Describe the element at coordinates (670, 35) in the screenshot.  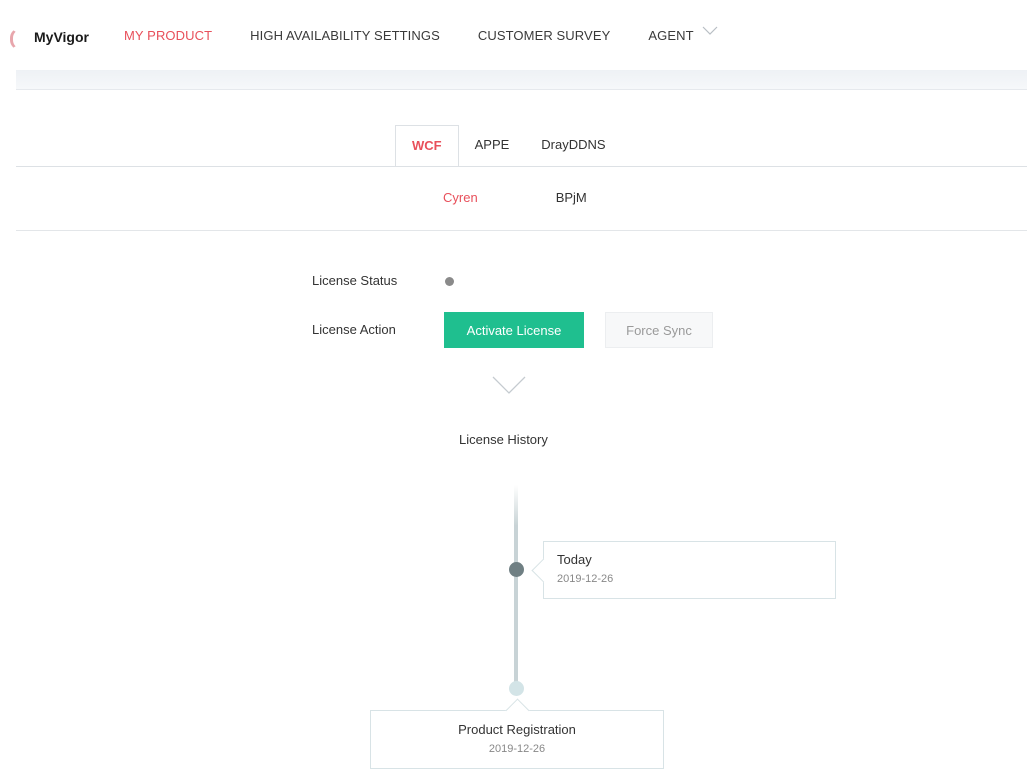
I see `nav-item-agent: AGENT` at that location.